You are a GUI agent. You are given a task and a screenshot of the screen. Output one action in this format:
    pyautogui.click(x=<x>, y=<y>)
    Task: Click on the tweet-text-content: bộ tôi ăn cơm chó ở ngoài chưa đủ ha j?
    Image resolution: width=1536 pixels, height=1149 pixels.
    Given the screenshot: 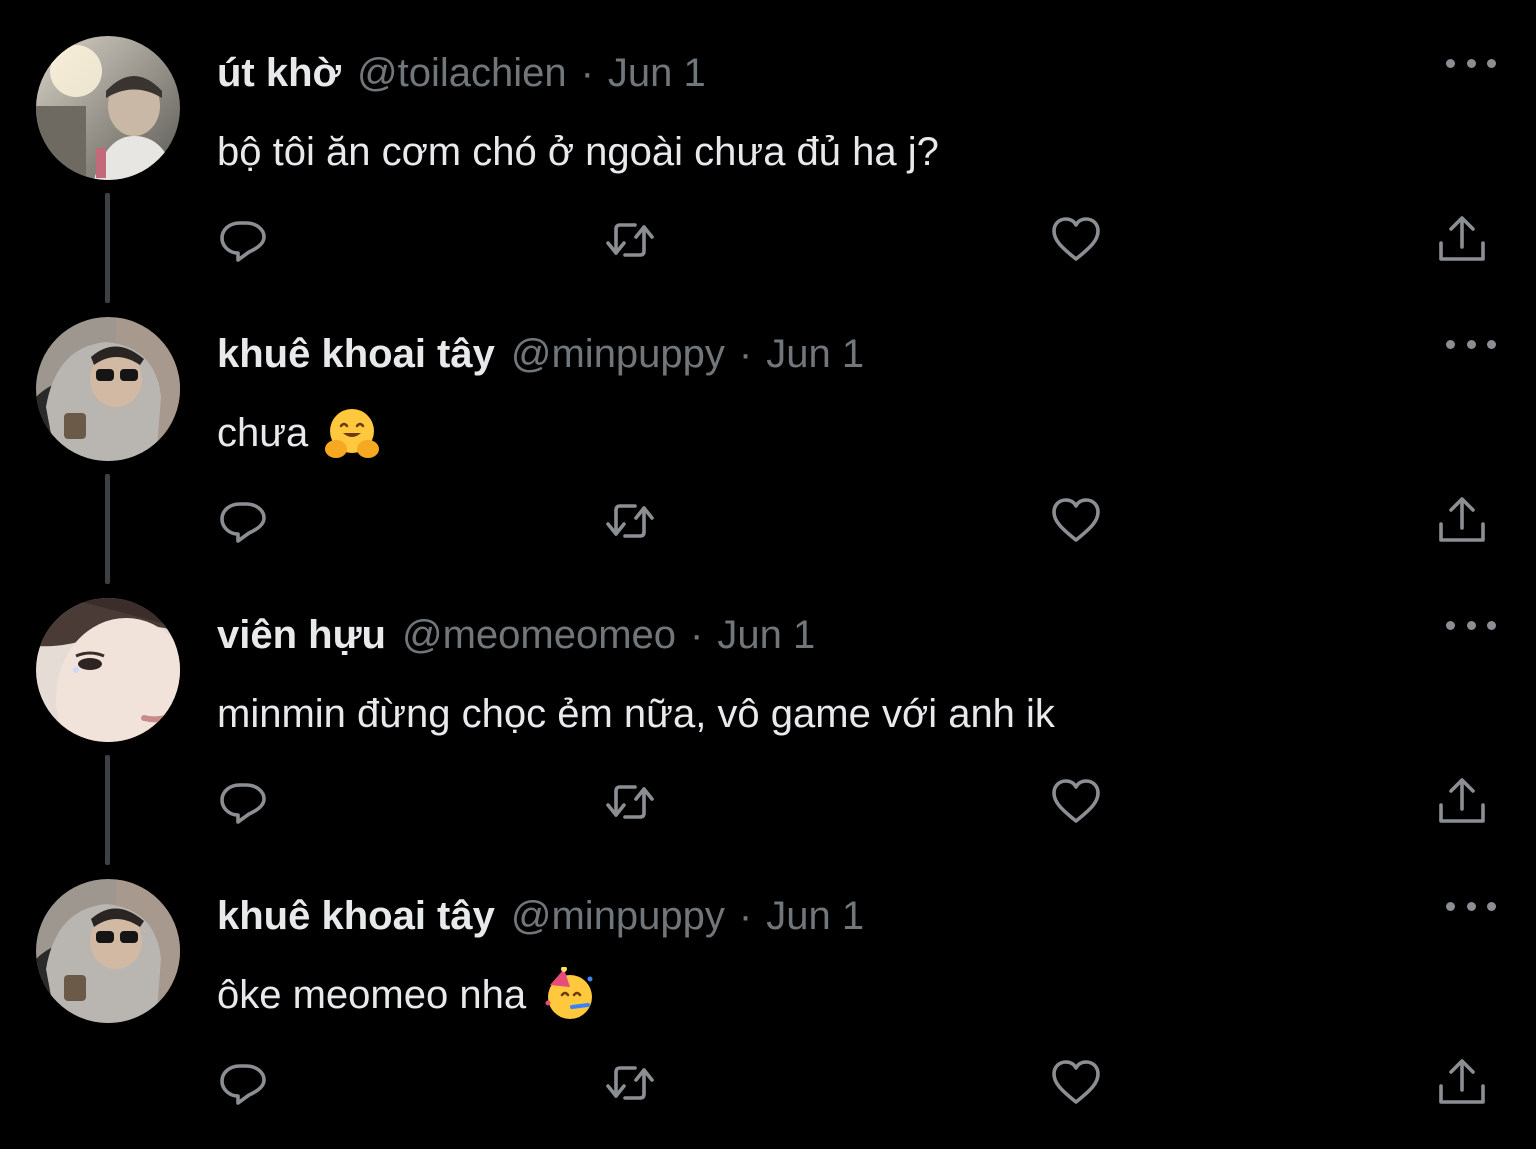 What is the action you would take?
    pyautogui.click(x=578, y=151)
    